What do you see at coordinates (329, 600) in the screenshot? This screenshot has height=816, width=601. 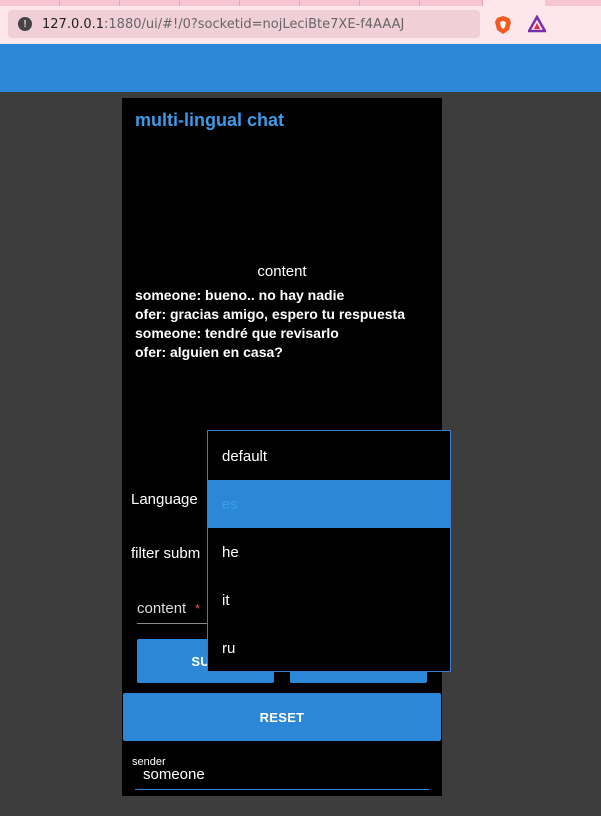 I see `dropdown-option-it: it` at bounding box center [329, 600].